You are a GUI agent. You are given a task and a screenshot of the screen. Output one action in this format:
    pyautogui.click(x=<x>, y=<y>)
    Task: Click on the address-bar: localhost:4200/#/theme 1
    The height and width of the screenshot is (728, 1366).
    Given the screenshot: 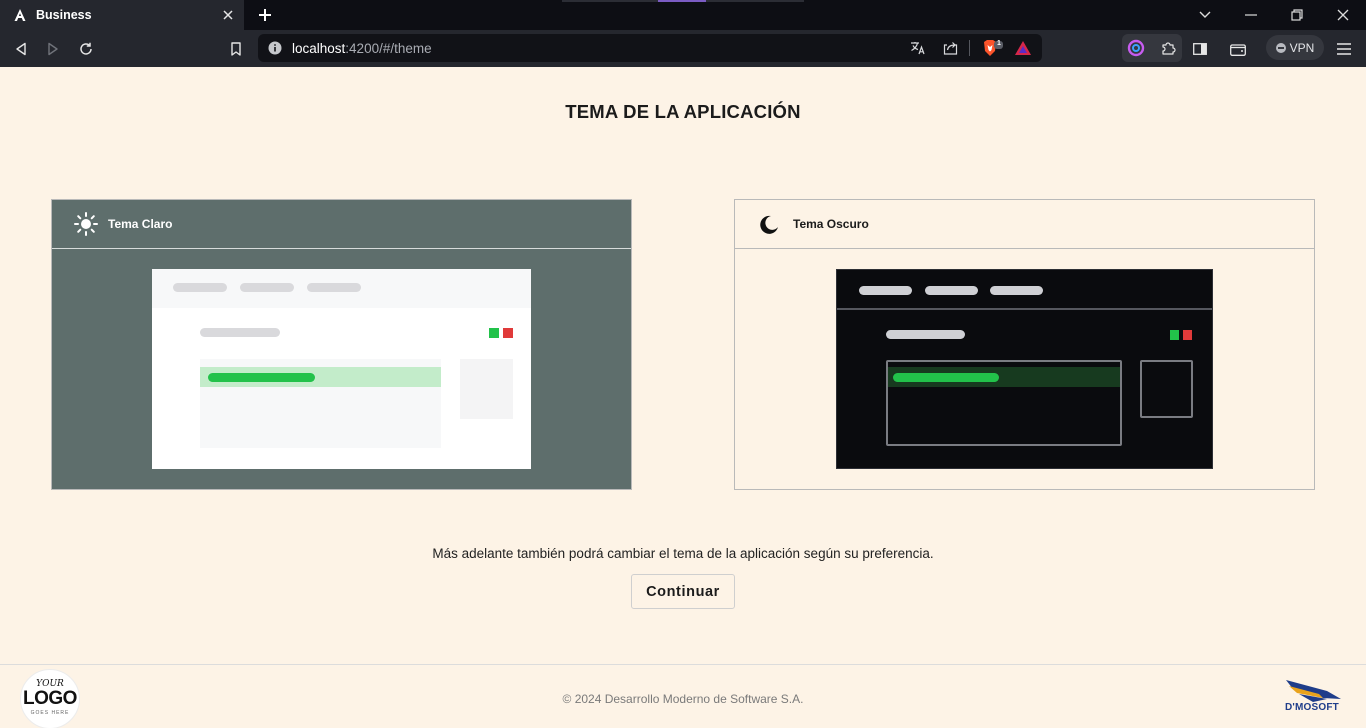 What is the action you would take?
    pyautogui.click(x=650, y=48)
    